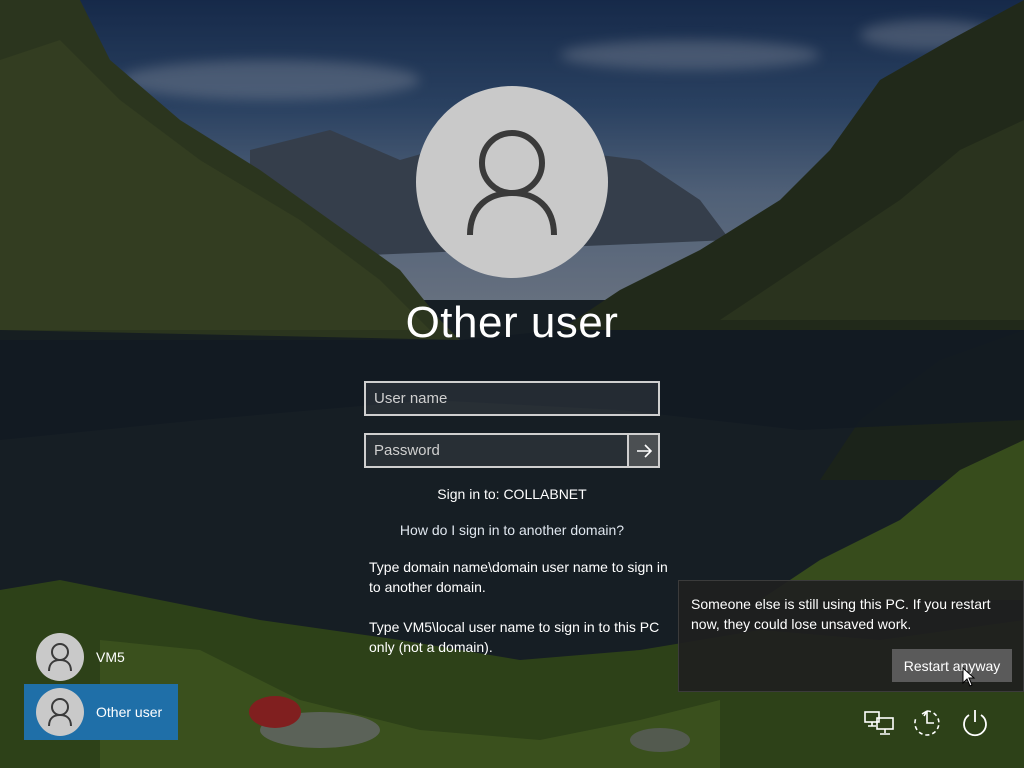 This screenshot has width=1024, height=768. I want to click on submit-button, so click(643, 450).